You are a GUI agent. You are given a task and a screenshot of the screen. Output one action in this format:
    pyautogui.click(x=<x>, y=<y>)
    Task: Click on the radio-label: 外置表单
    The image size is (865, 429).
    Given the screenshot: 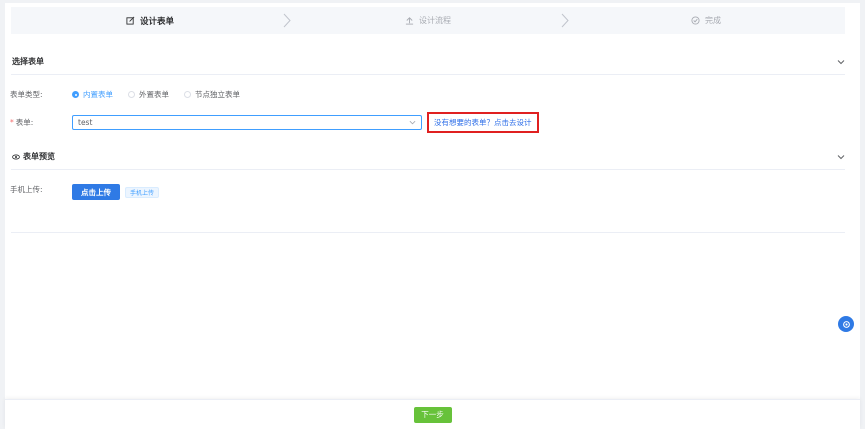 What is the action you would take?
    pyautogui.click(x=154, y=94)
    